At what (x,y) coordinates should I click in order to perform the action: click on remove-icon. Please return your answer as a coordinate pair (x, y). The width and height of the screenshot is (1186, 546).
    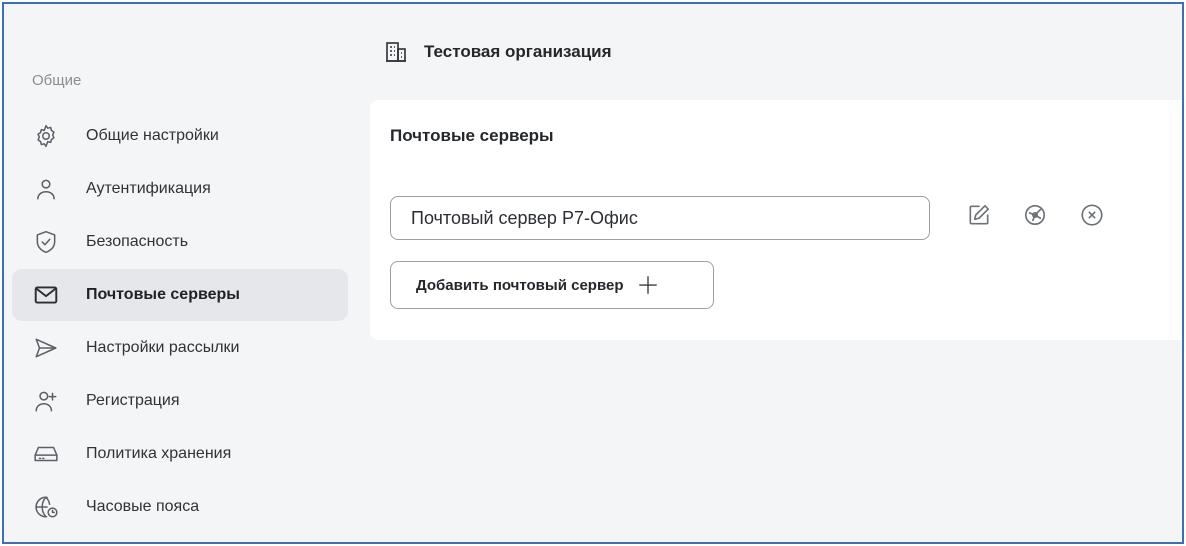
    Looking at the image, I should click on (1092, 215).